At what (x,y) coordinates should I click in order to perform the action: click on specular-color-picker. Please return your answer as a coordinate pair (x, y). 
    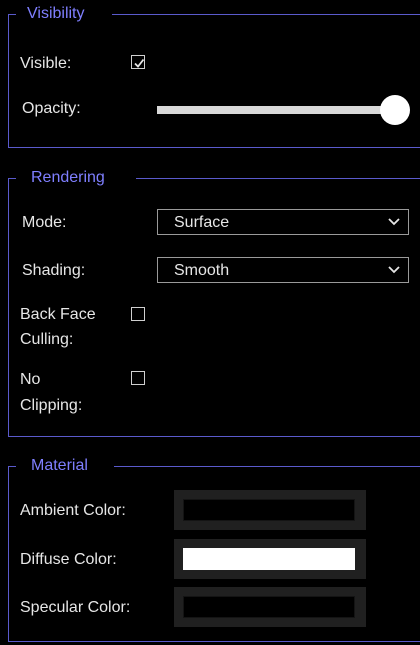
    Looking at the image, I should click on (270, 607).